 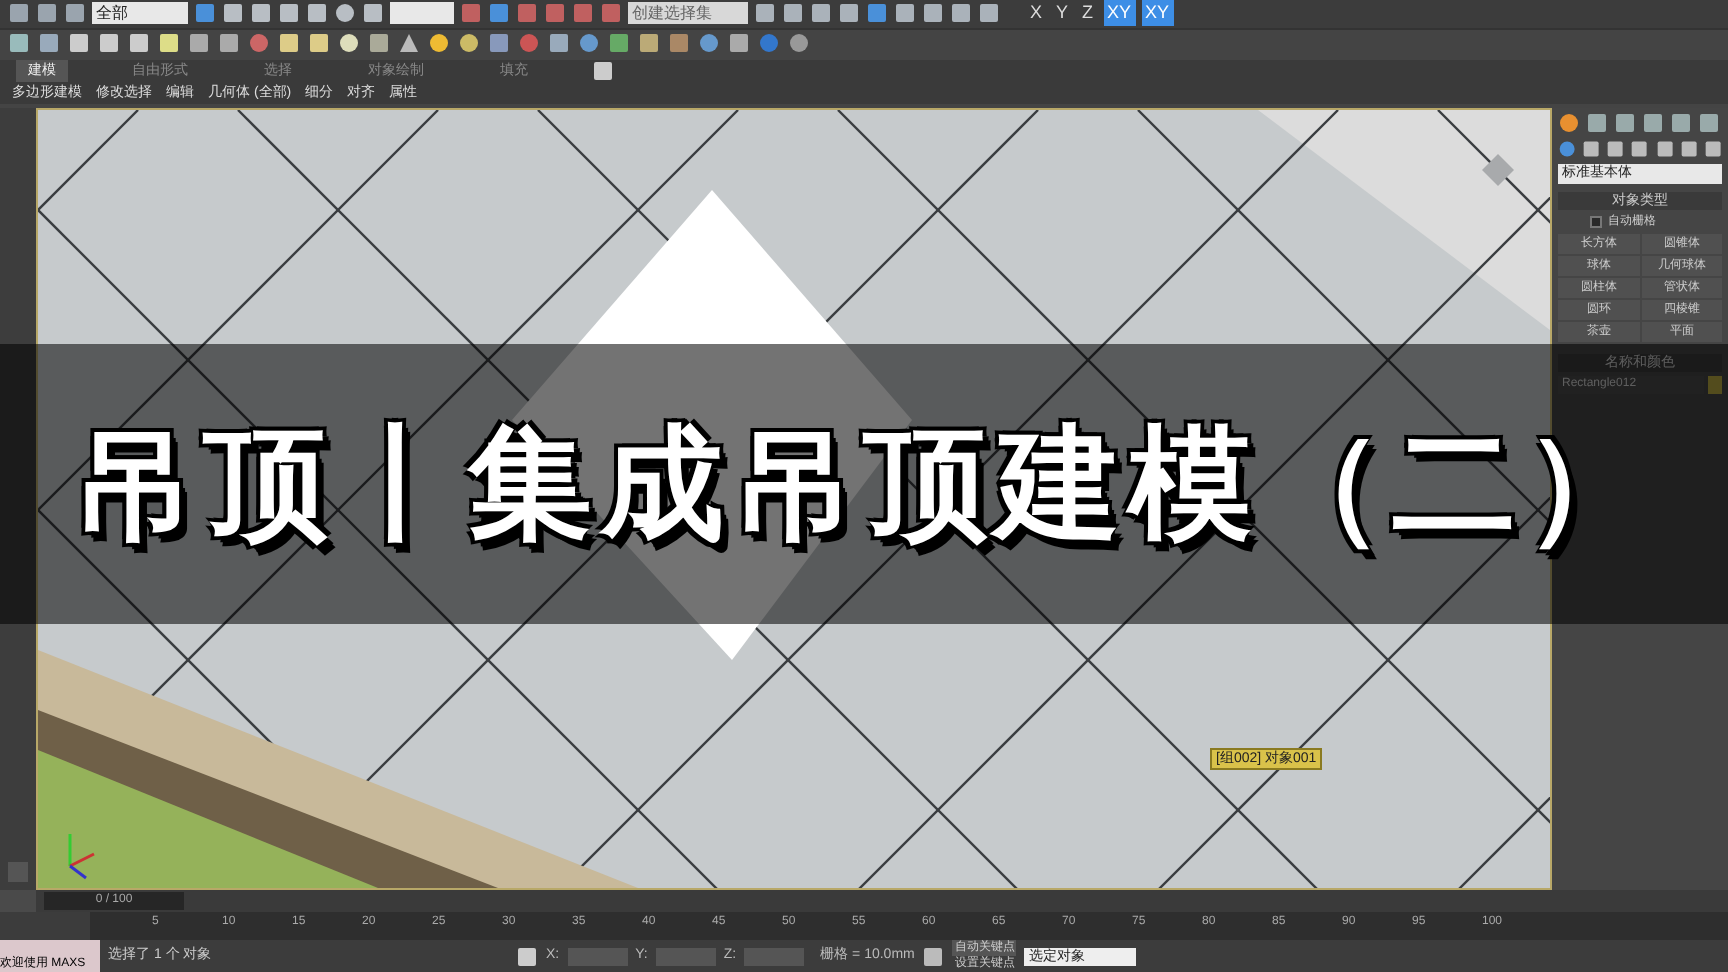 I want to click on selection-filter-dropdown: 全部, so click(x=140, y=13).